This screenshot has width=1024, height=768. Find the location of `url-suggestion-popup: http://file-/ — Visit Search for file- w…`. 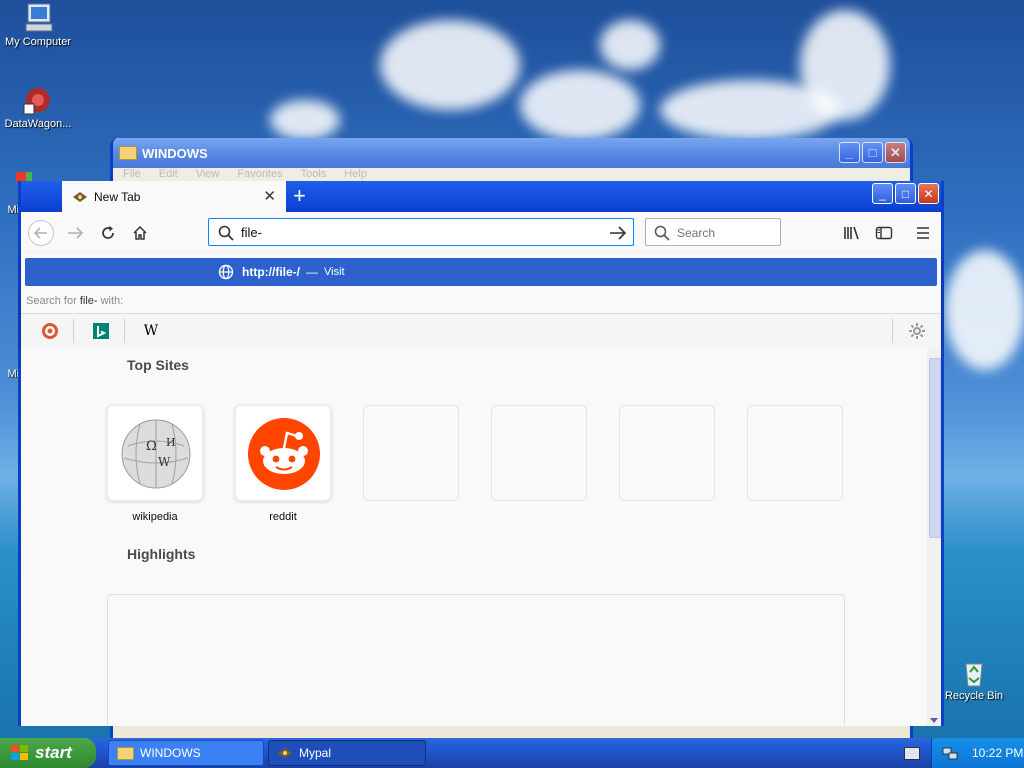

url-suggestion-popup: http://file-/ — Visit Search for file- w… is located at coordinates (481, 300).